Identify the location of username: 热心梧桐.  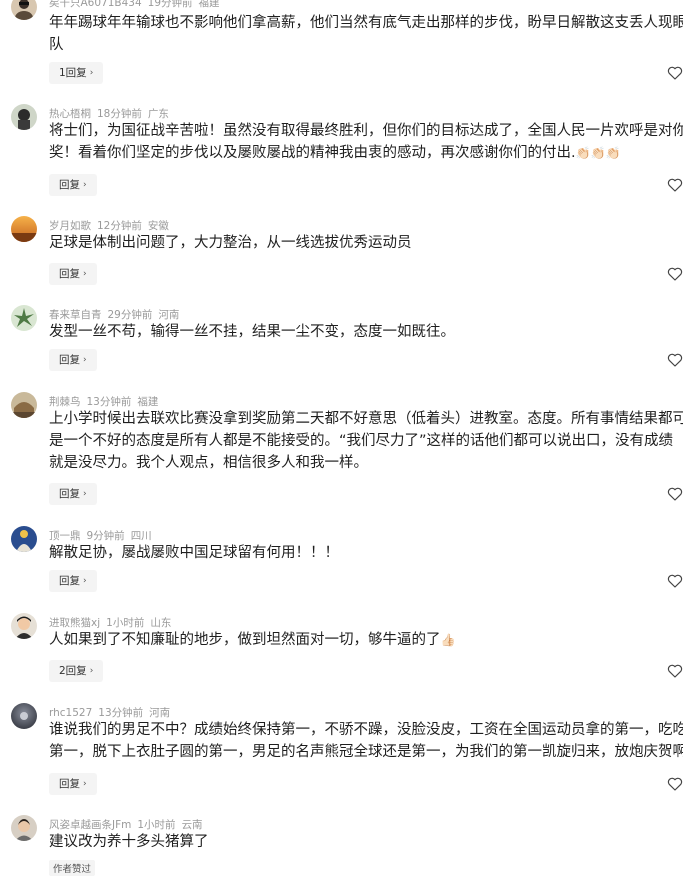
(70, 114).